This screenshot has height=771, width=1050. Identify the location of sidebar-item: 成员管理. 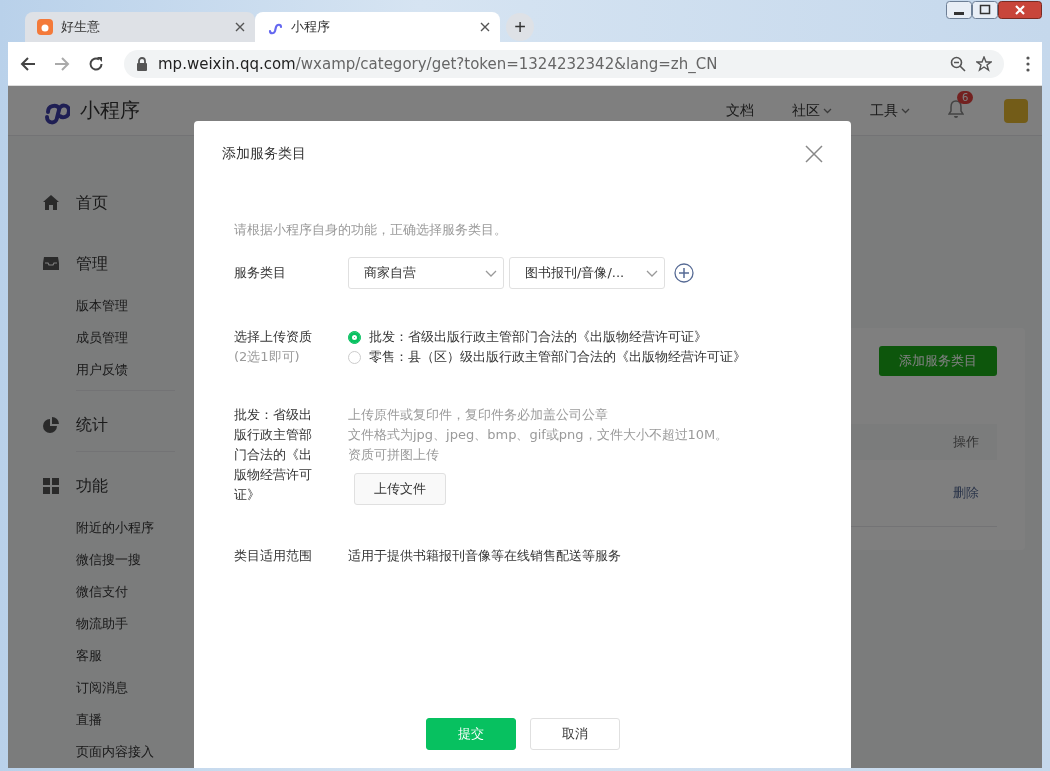
(135, 338).